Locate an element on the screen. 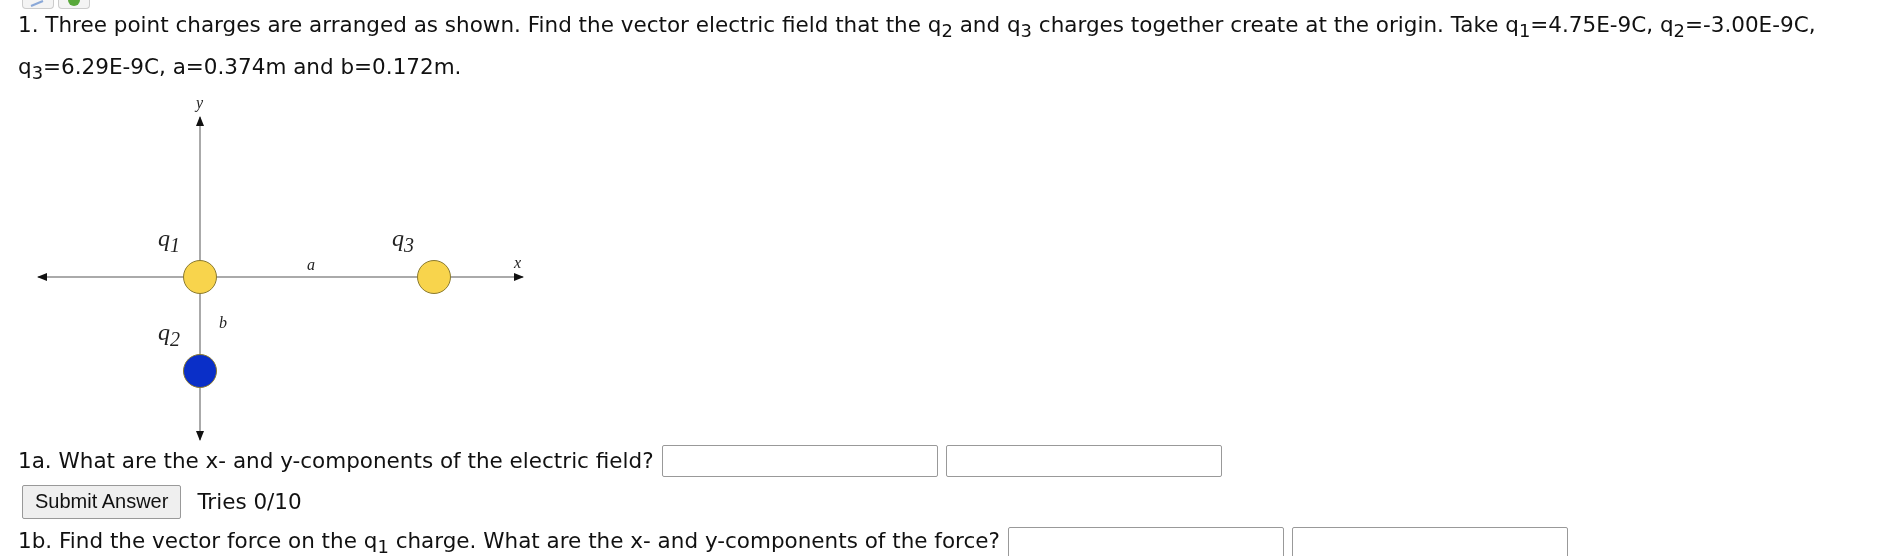 This screenshot has height=556, width=1882. charge-label: q$_{3}$ is located at coordinates (403, 241).